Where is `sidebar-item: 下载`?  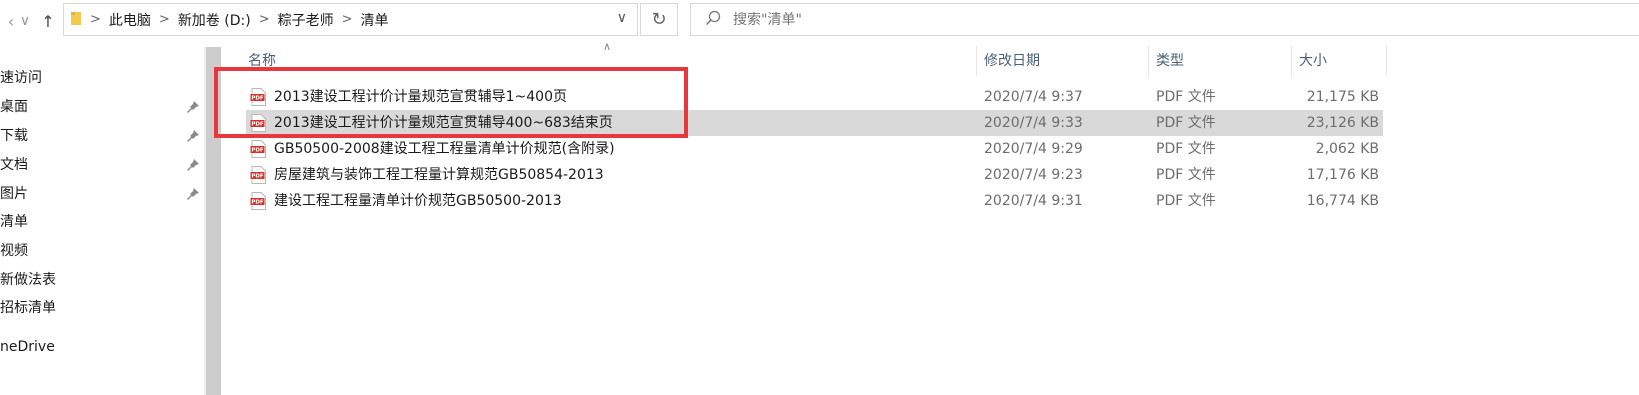 sidebar-item: 下载 is located at coordinates (14, 136).